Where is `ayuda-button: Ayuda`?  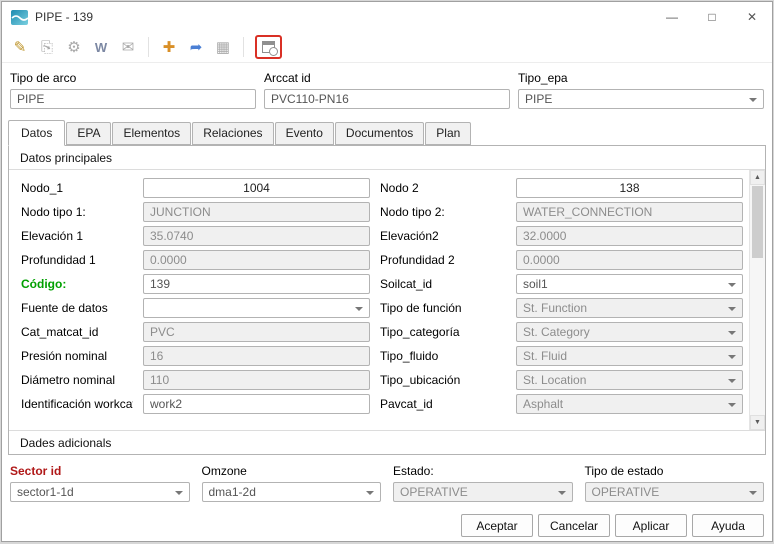 ayuda-button: Ayuda is located at coordinates (728, 525).